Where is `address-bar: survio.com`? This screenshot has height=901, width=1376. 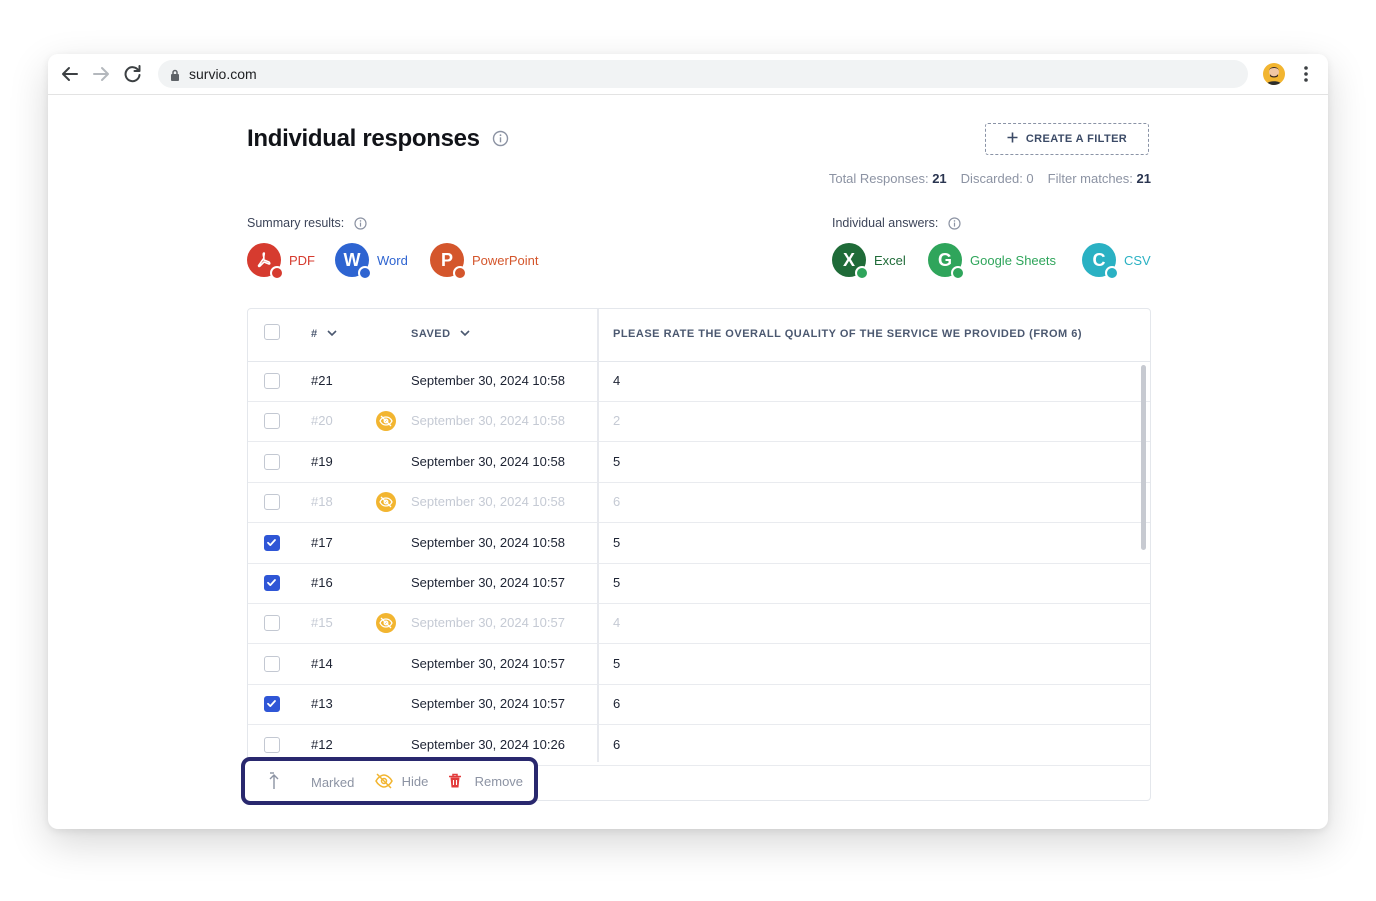 address-bar: survio.com is located at coordinates (703, 74).